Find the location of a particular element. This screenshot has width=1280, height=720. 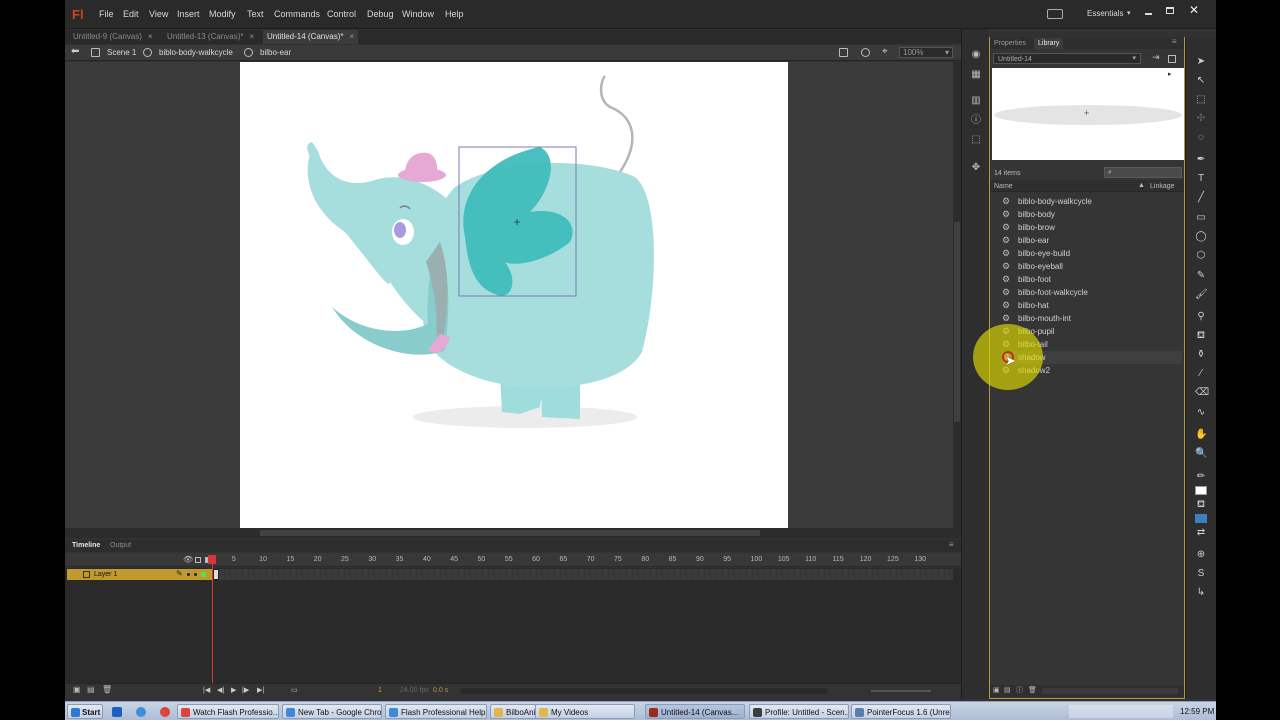

step-forward-icon: |▶ is located at coordinates (245, 690).